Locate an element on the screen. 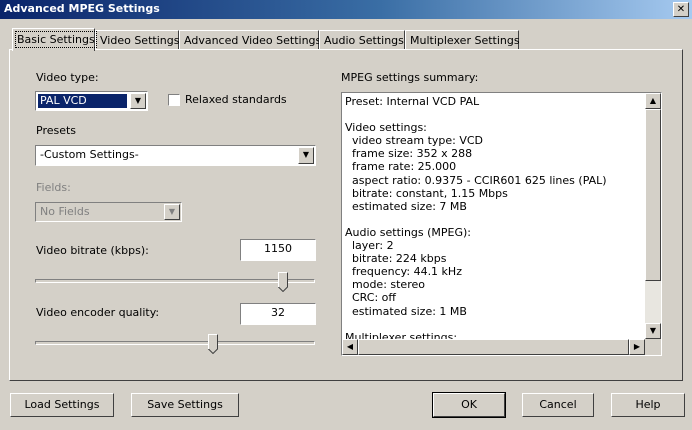 This screenshot has width=692, height=430. tab-label: Basic Settings is located at coordinates (56, 39).